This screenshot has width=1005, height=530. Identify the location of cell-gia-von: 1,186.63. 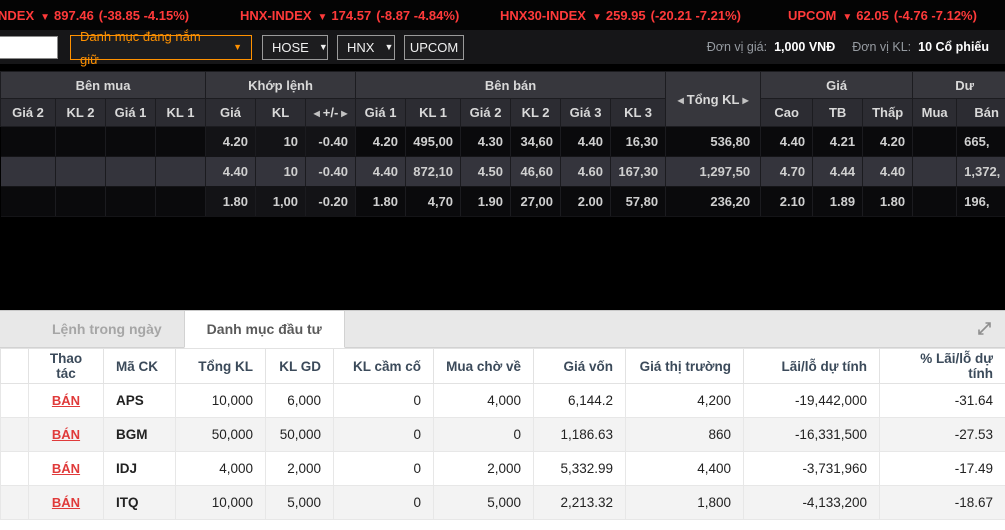
(579, 434).